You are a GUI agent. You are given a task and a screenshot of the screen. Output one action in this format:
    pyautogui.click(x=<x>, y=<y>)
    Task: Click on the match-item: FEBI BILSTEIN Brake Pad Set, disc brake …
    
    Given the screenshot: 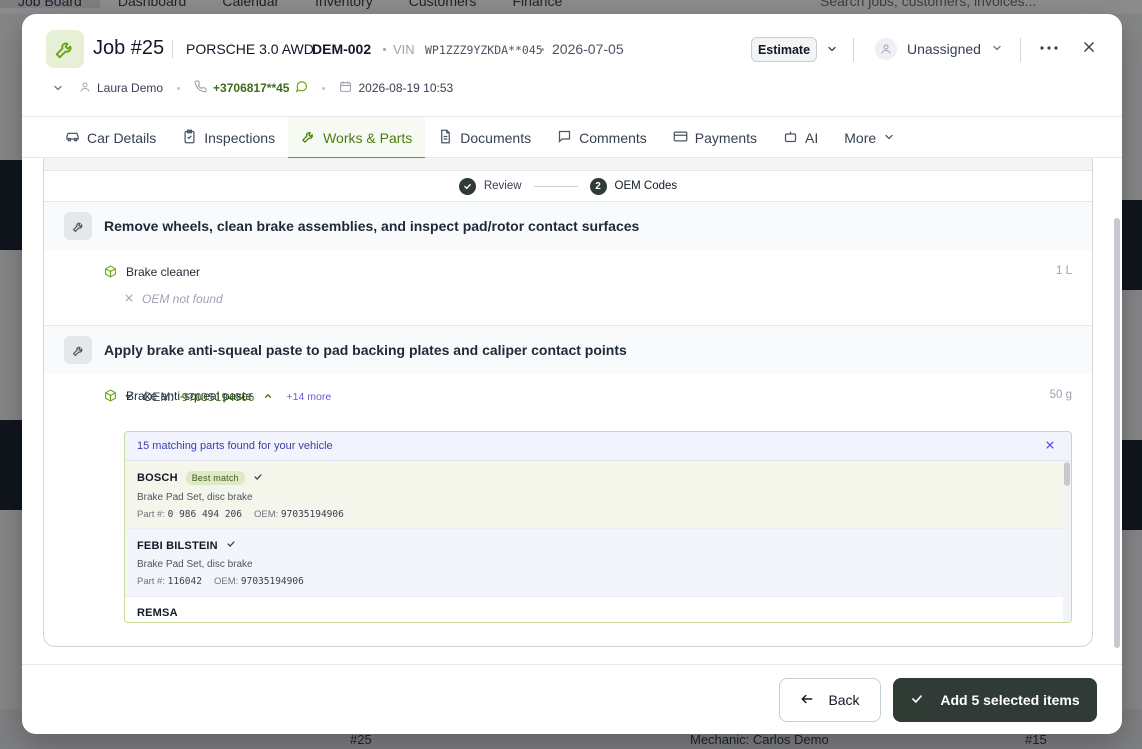 What is the action you would take?
    pyautogui.click(x=598, y=563)
    